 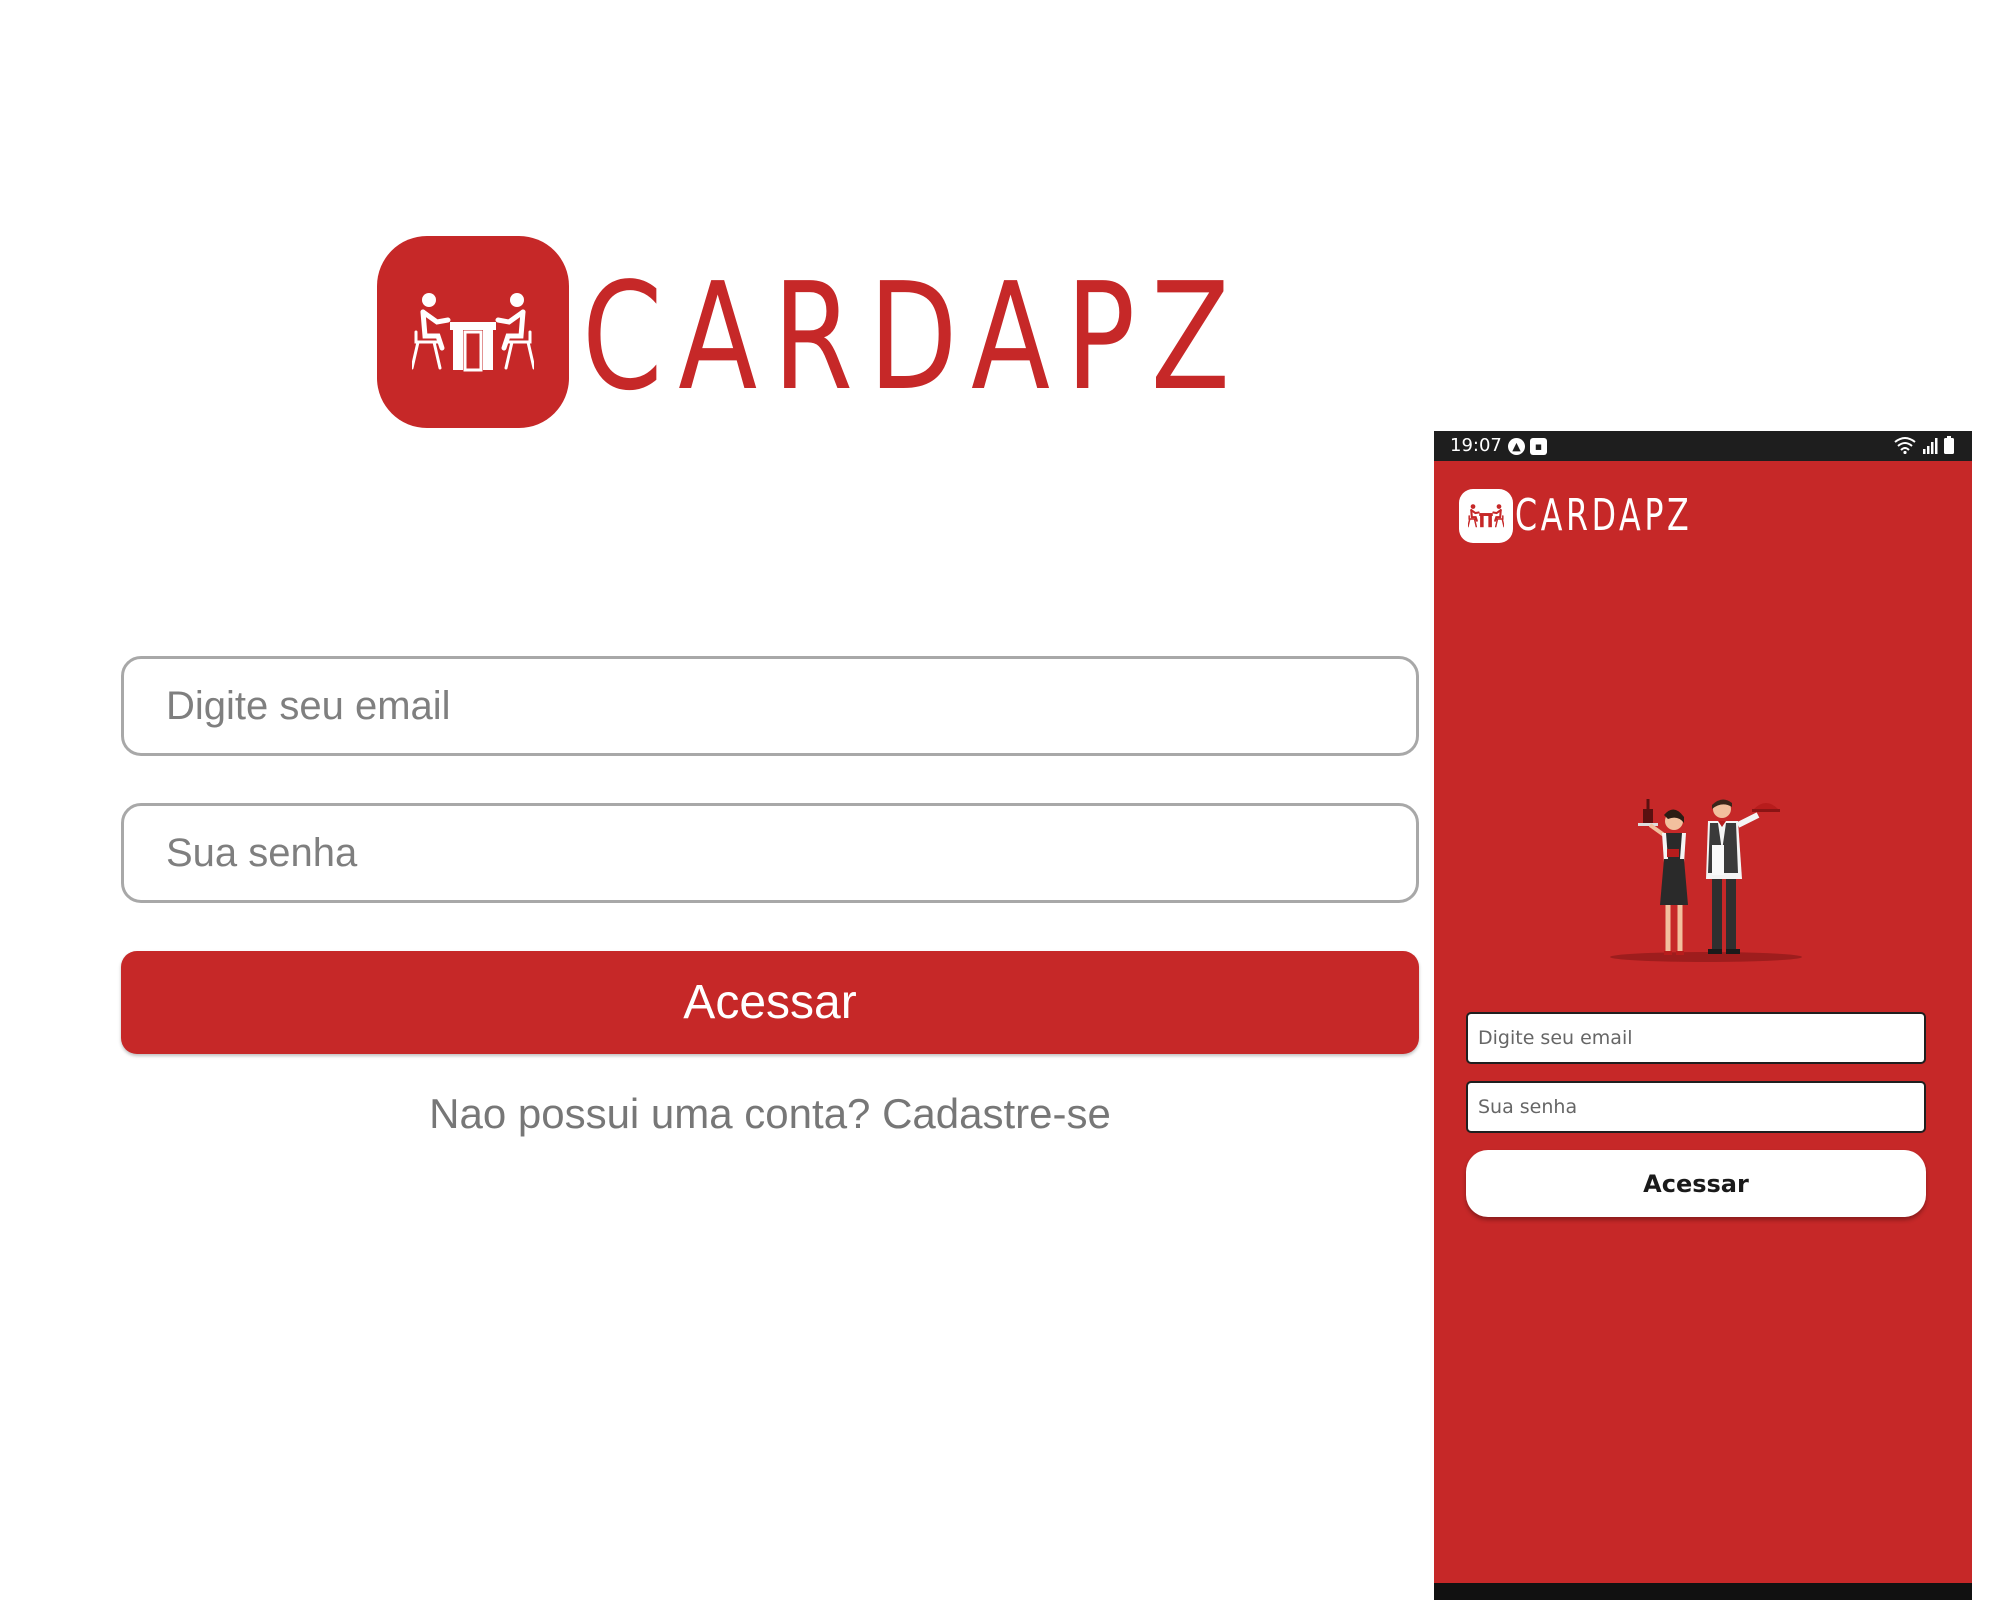 I want to click on mobile-email-input, so click(x=1696, y=1038).